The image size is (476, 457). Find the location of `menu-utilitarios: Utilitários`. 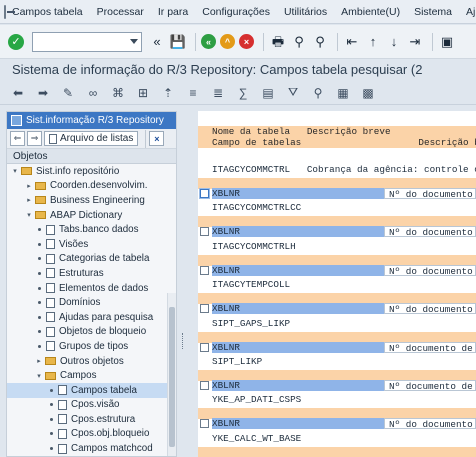

menu-utilitarios: Utilitários is located at coordinates (305, 12).